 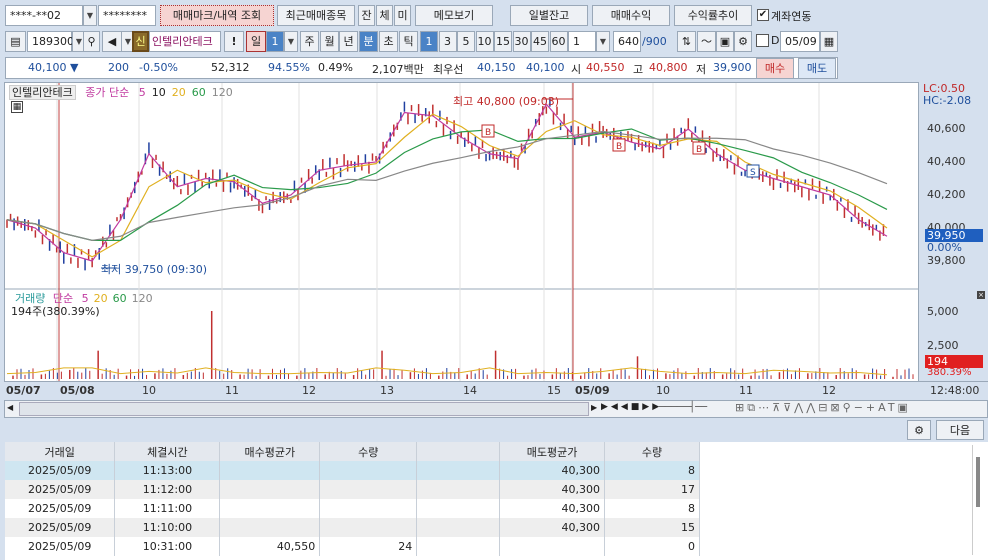 What do you see at coordinates (352, 489) in the screenshot?
I see `table-row: 2025/05/09 11:12:00 40,300 17` at bounding box center [352, 489].